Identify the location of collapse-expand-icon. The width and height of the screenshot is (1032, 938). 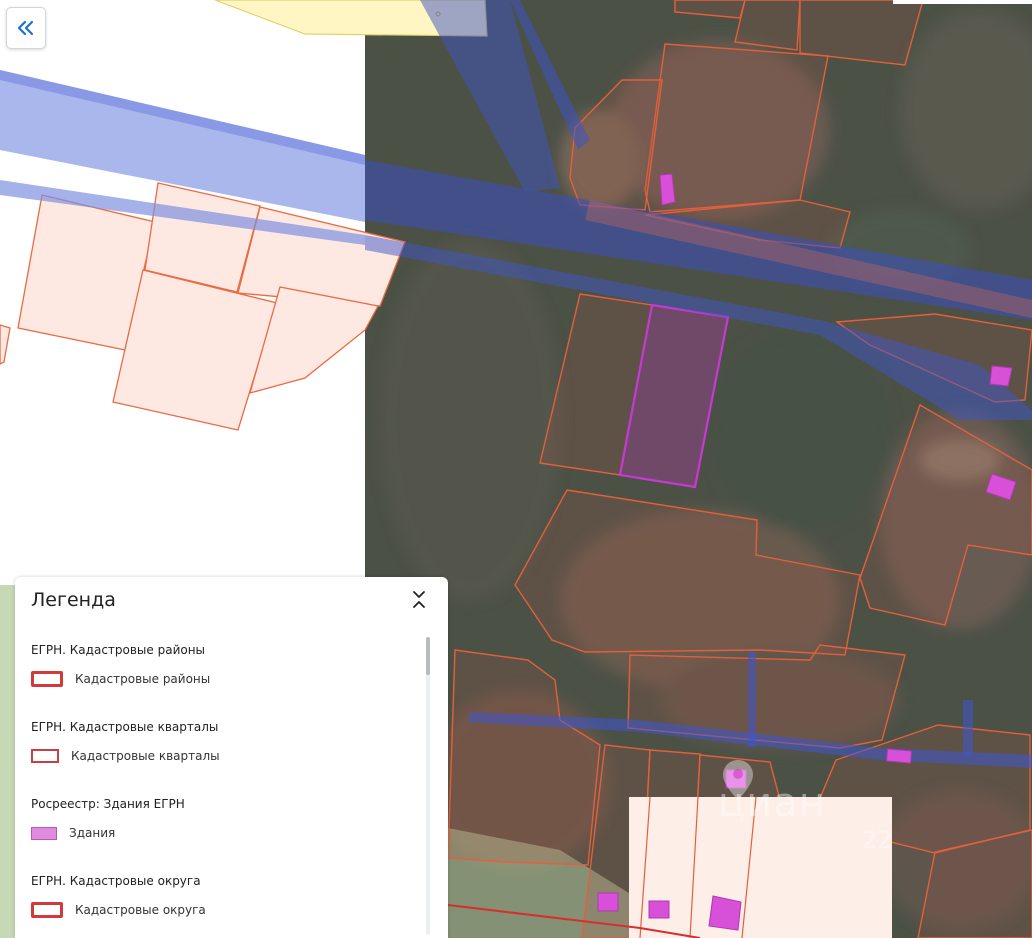
(419, 599).